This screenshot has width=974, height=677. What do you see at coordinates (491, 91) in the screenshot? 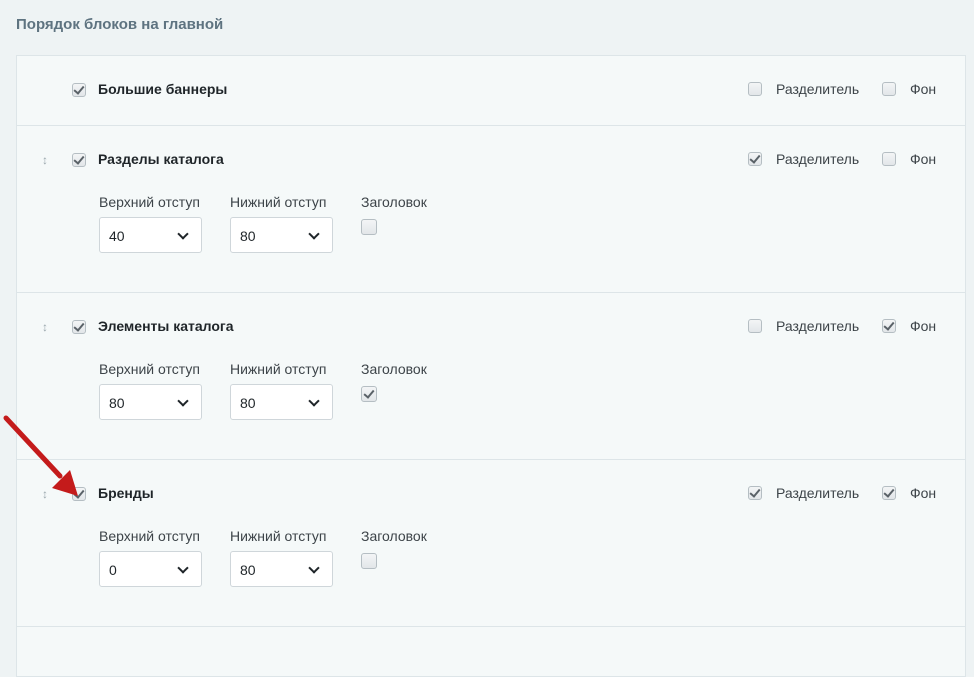
I see `block-big-banners: Большие баннеры Разделитель Фон` at bounding box center [491, 91].